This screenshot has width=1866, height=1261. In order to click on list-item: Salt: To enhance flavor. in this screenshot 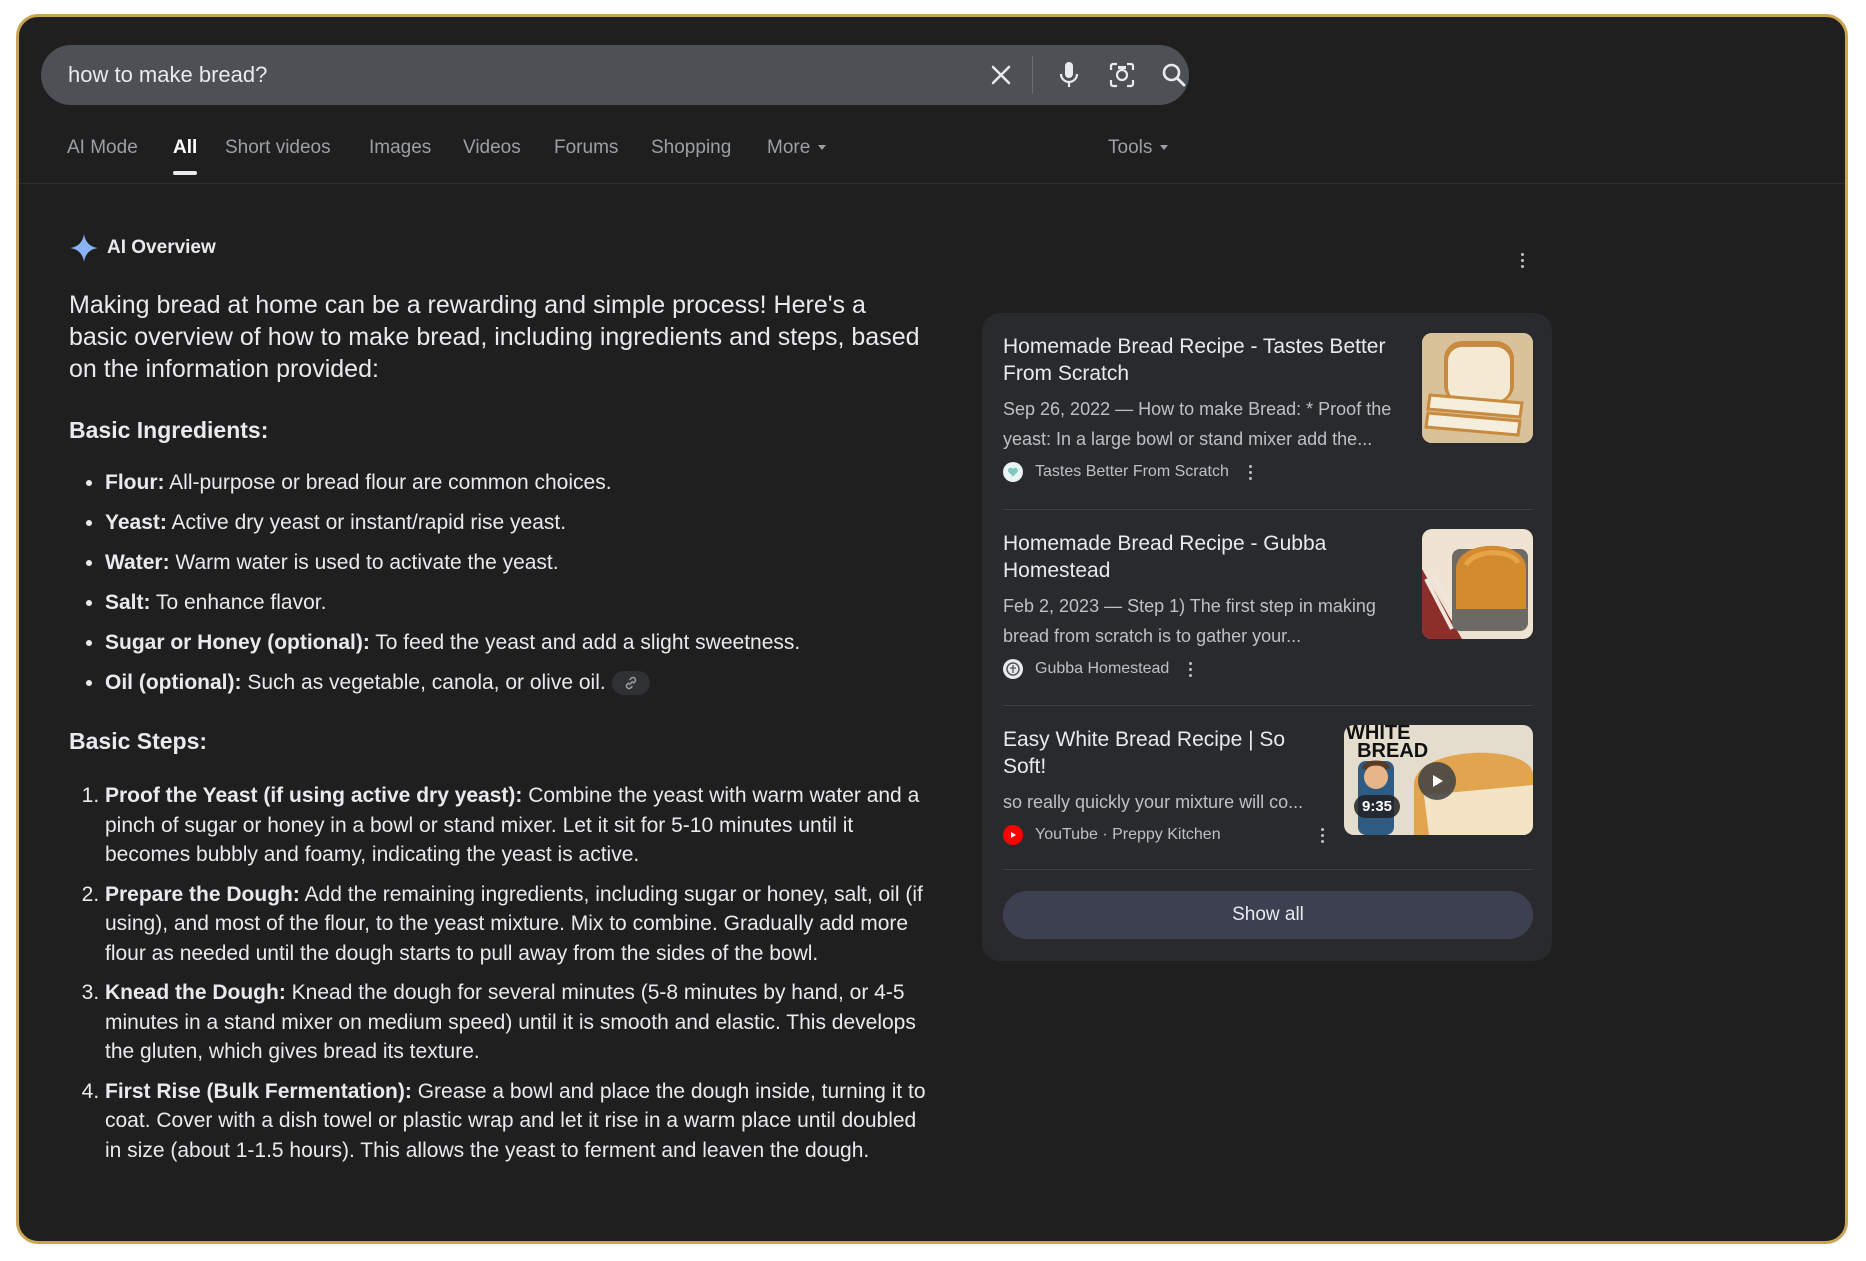, I will do `click(517, 603)`.